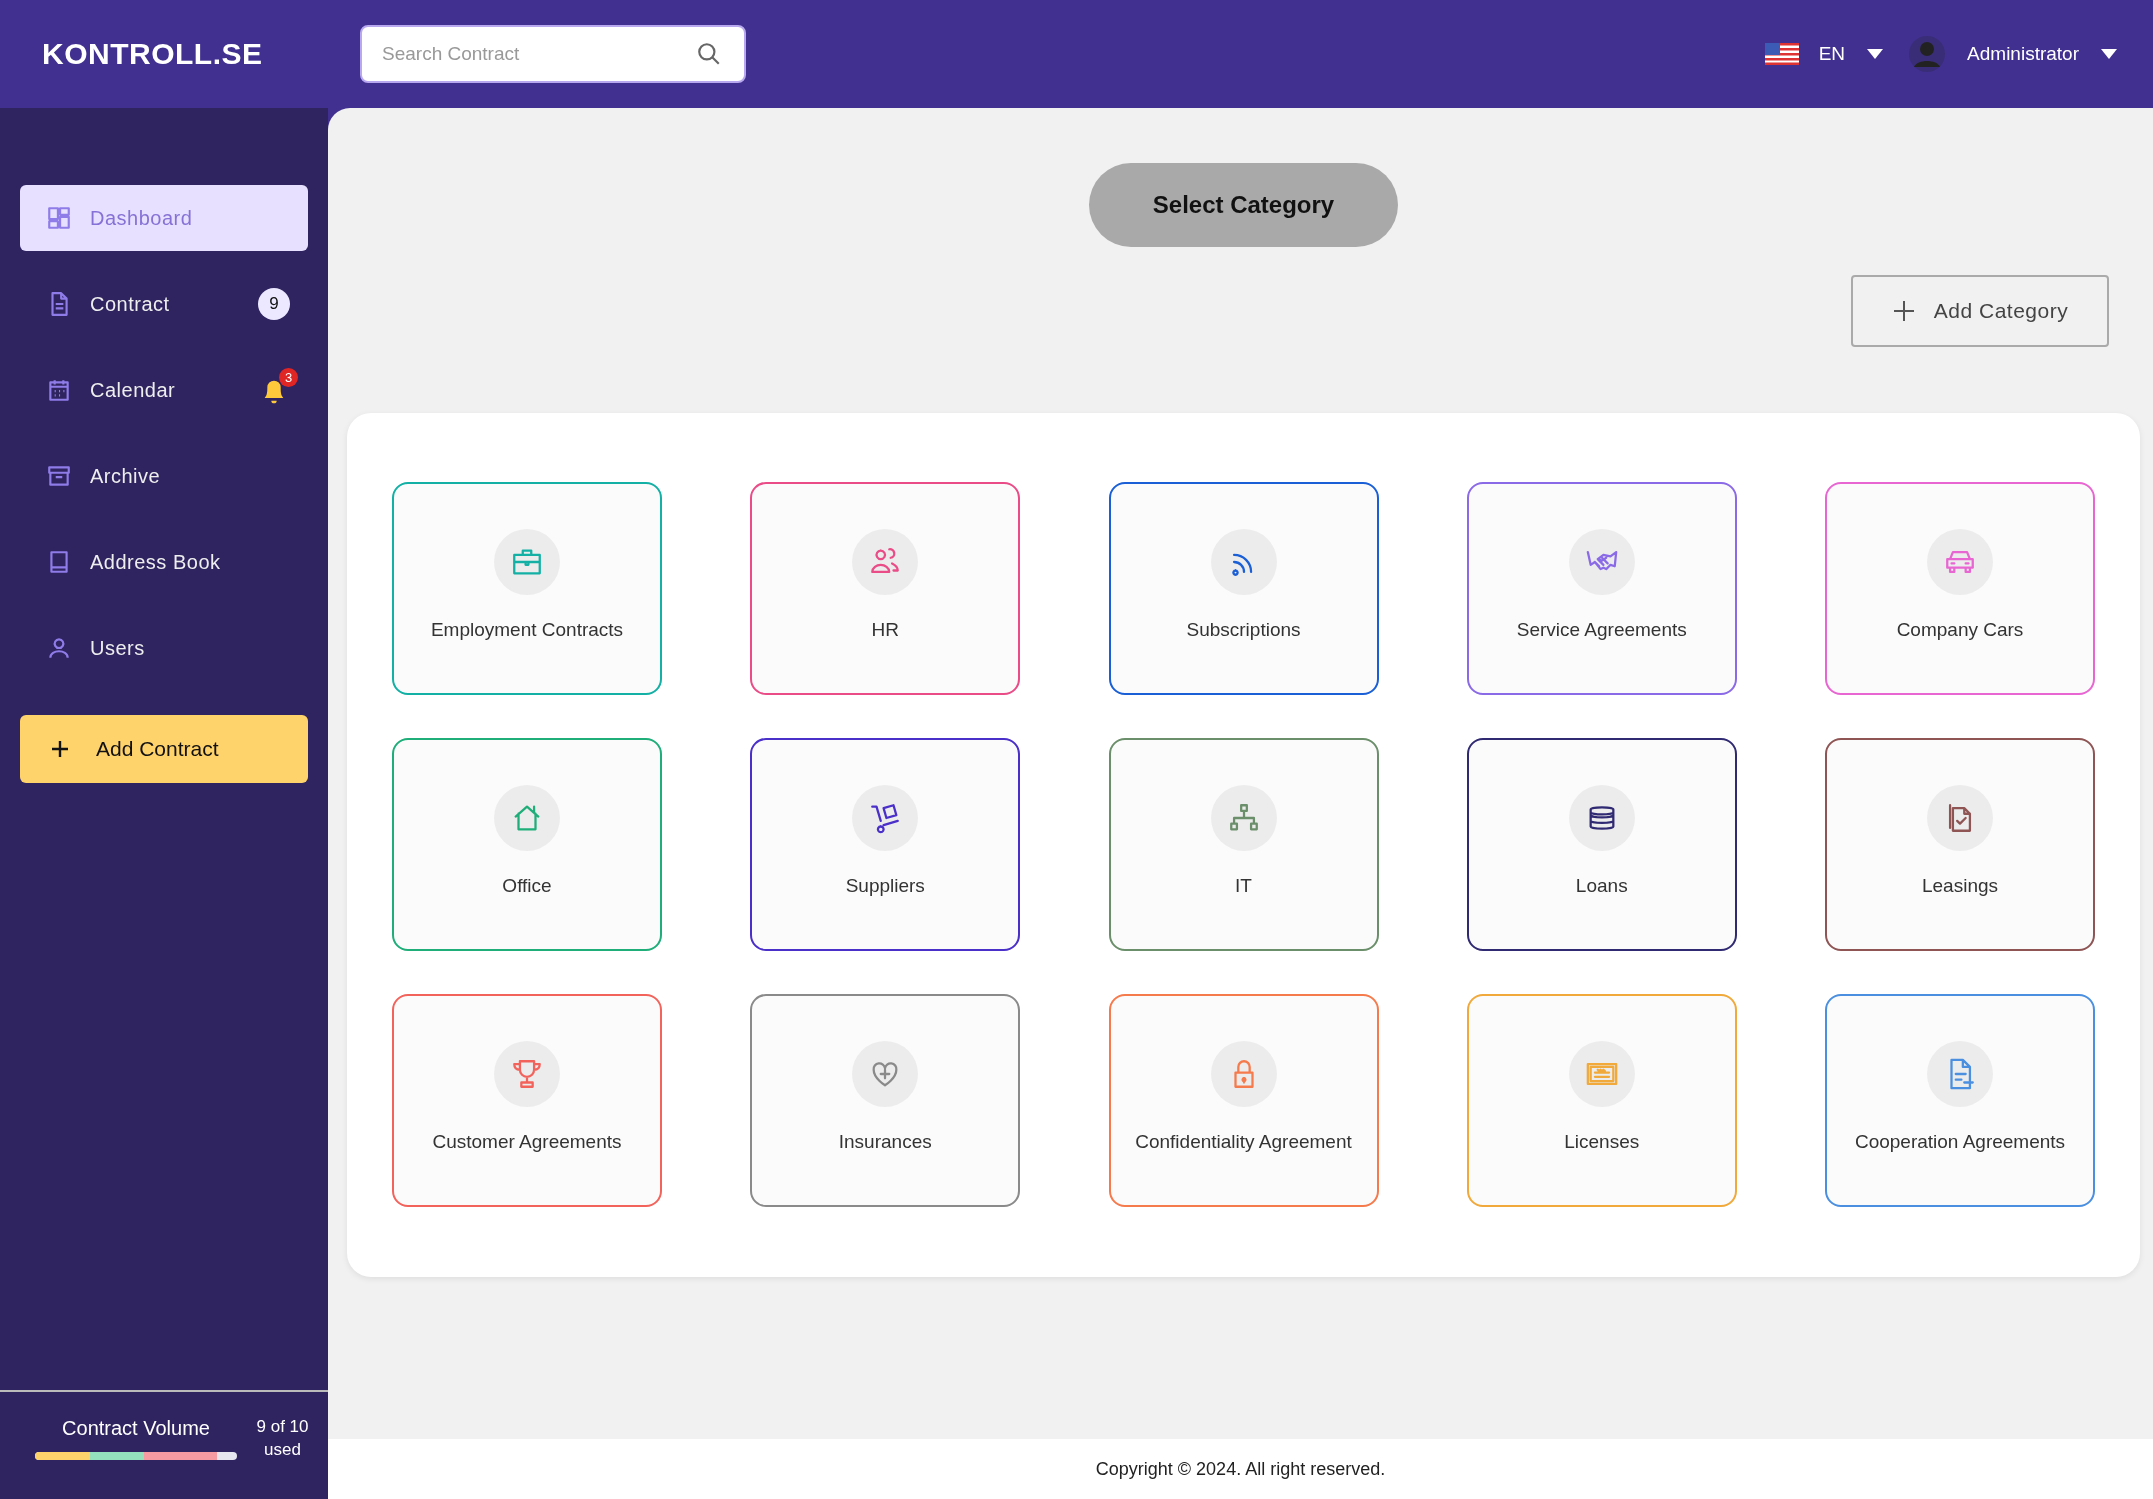 This screenshot has width=2153, height=1499. Describe the element at coordinates (1243, 1142) in the screenshot. I see `category-label: Confidentiality Agreement` at that location.